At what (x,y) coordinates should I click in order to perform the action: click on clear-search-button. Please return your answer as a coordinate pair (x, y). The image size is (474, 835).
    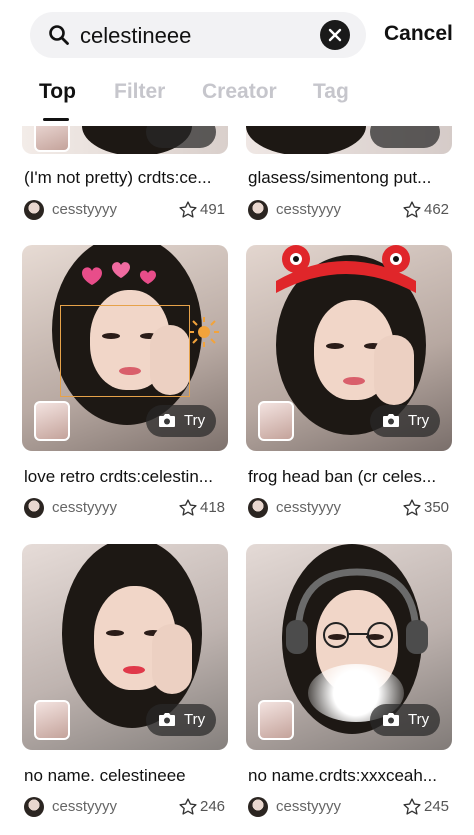
    Looking at the image, I should click on (335, 35).